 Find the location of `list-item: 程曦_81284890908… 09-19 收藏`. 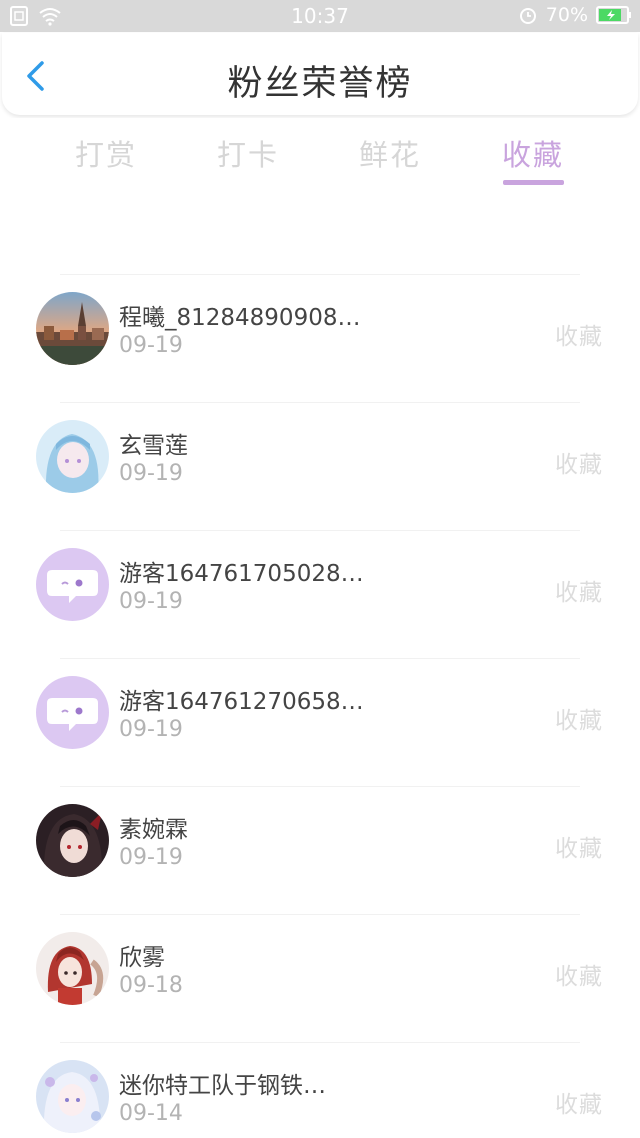

list-item: 程曦_81284890908… 09-19 收藏 is located at coordinates (320, 338).